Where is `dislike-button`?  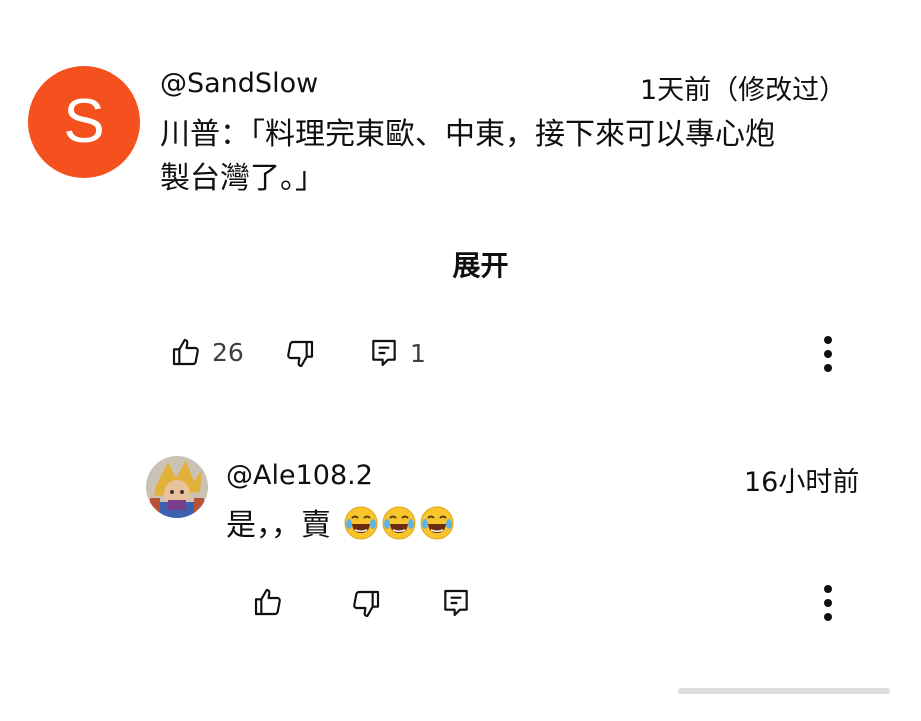 dislike-button is located at coordinates (300, 354).